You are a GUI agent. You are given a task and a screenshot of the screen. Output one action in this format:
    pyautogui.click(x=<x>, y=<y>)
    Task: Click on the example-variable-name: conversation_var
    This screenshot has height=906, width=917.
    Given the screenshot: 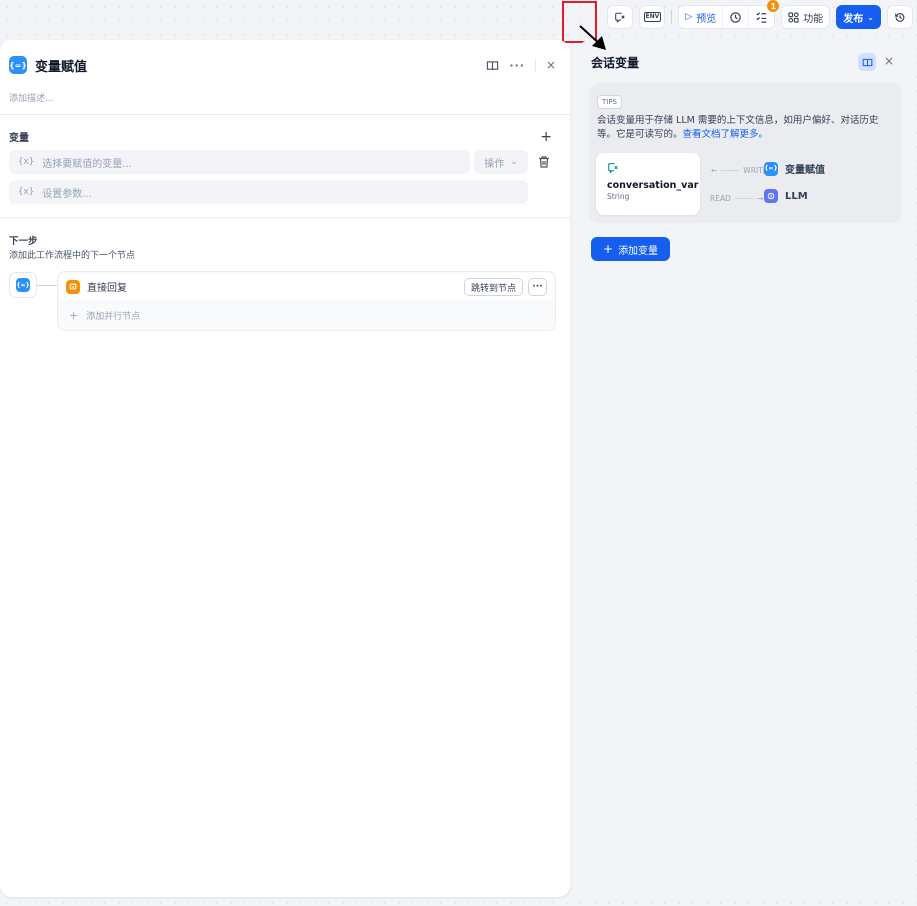 What is the action you would take?
    pyautogui.click(x=653, y=185)
    